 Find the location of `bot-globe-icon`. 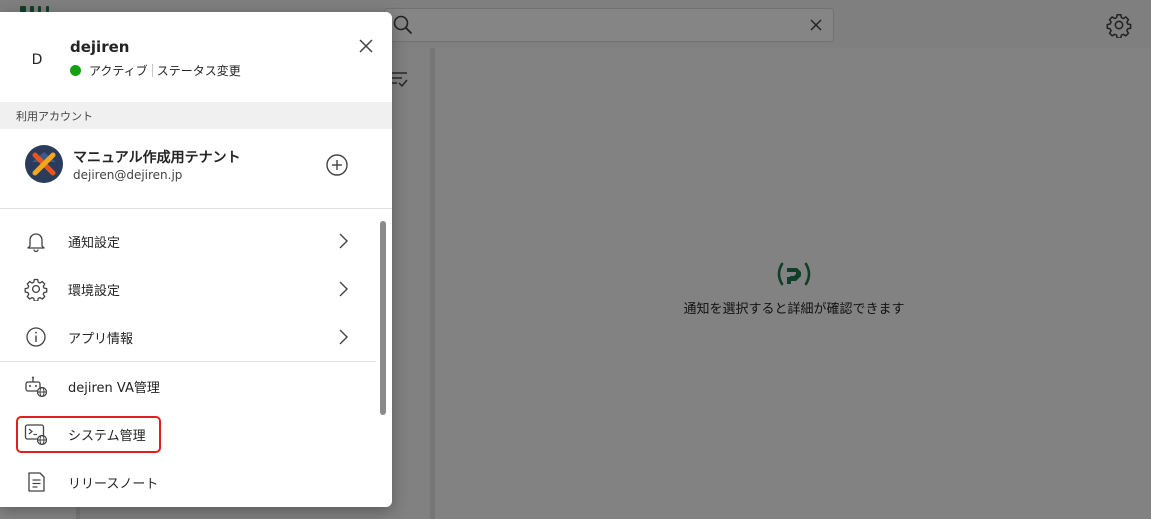

bot-globe-icon is located at coordinates (36, 386).